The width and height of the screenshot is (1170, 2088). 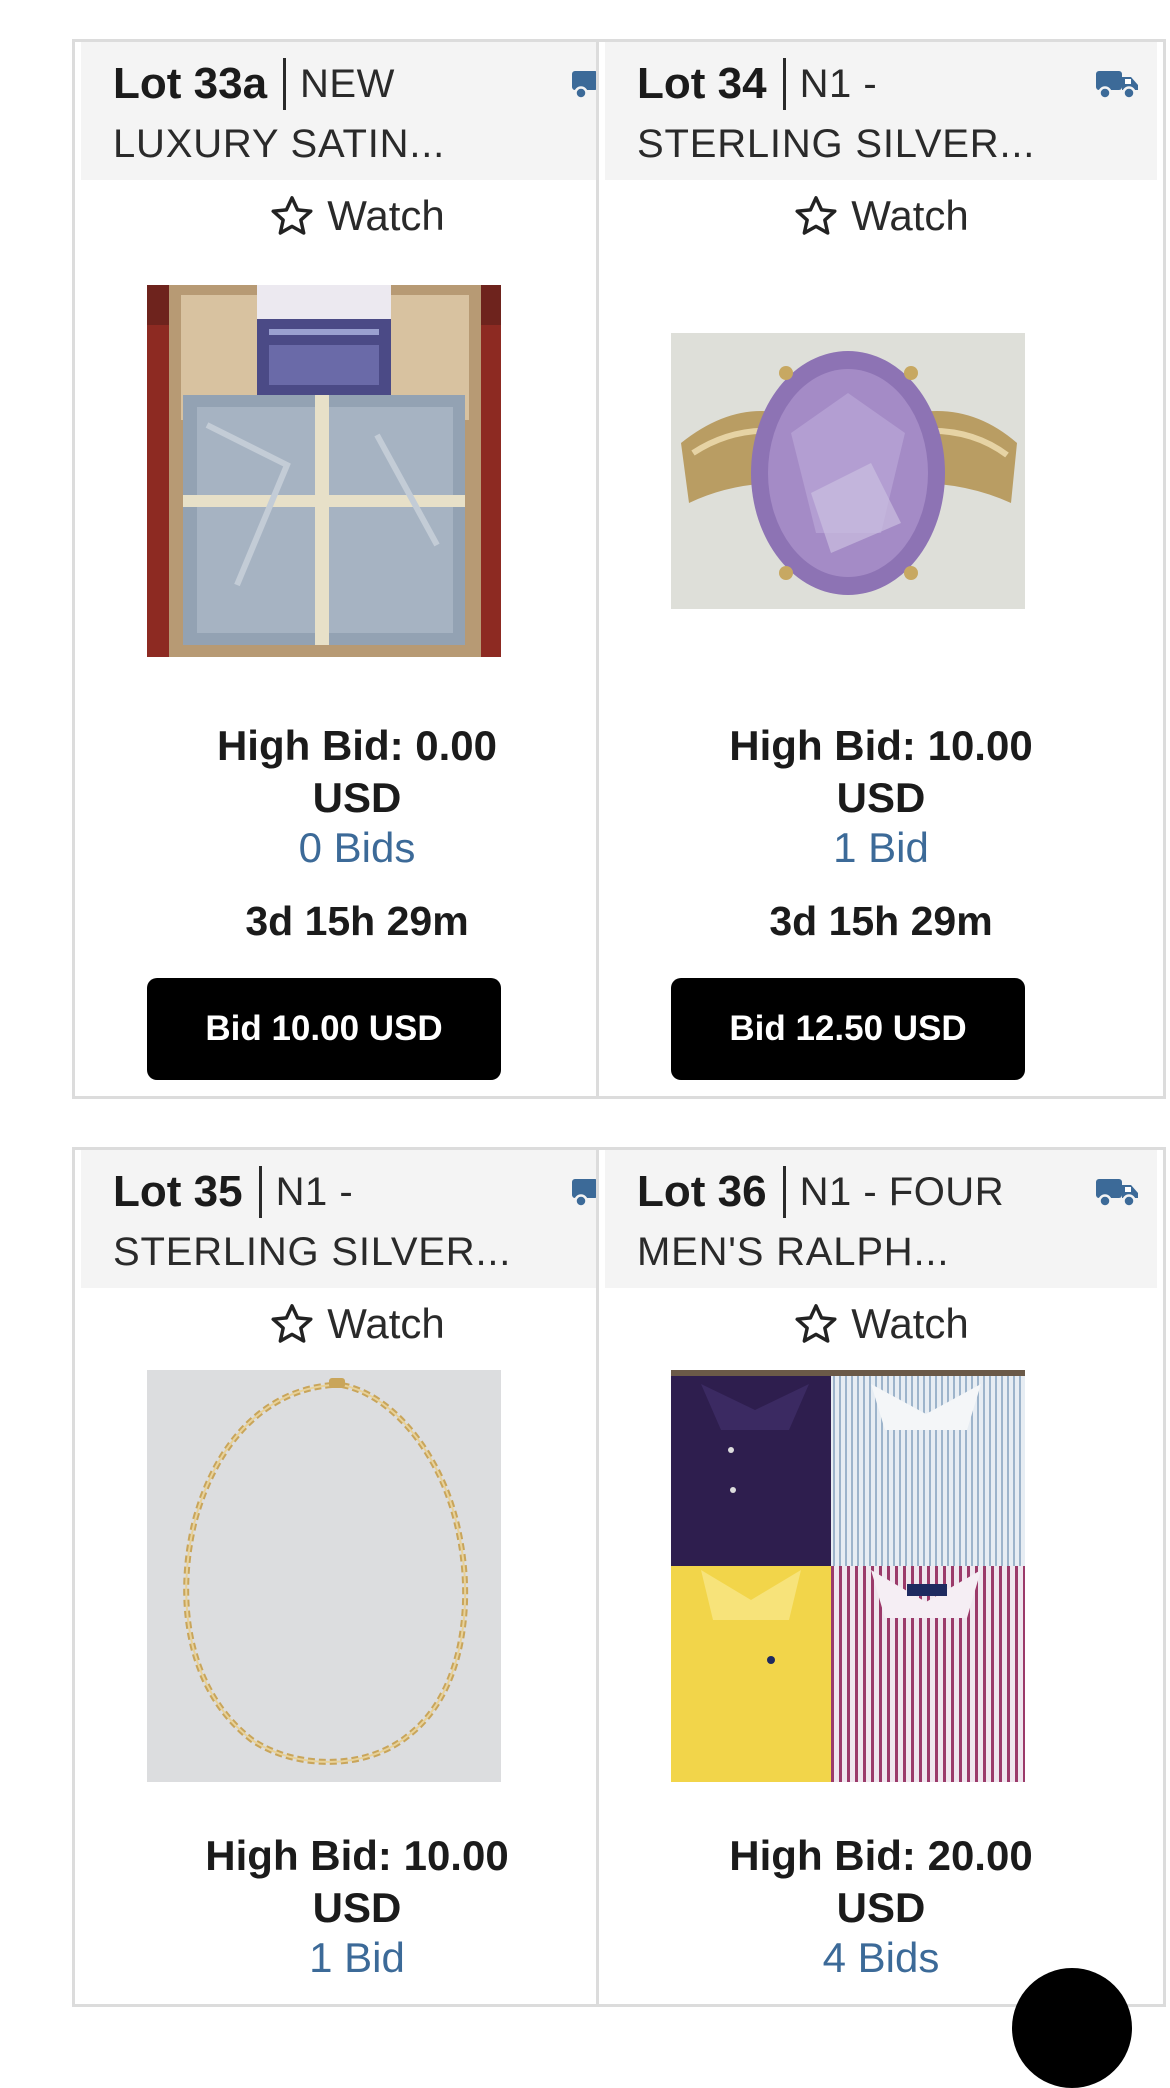 I want to click on lot-number: Lot 36, so click(x=702, y=1191).